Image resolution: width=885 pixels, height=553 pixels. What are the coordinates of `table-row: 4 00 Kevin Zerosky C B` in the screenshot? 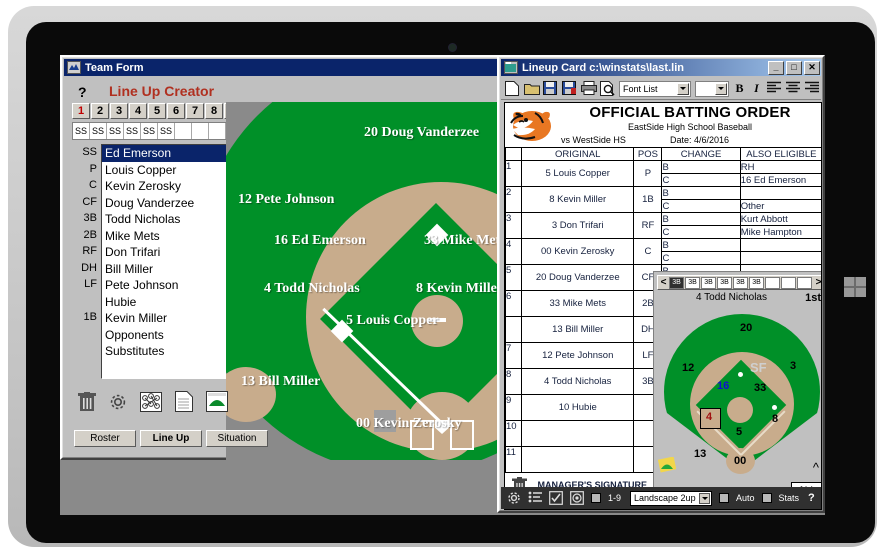 It's located at (663, 251).